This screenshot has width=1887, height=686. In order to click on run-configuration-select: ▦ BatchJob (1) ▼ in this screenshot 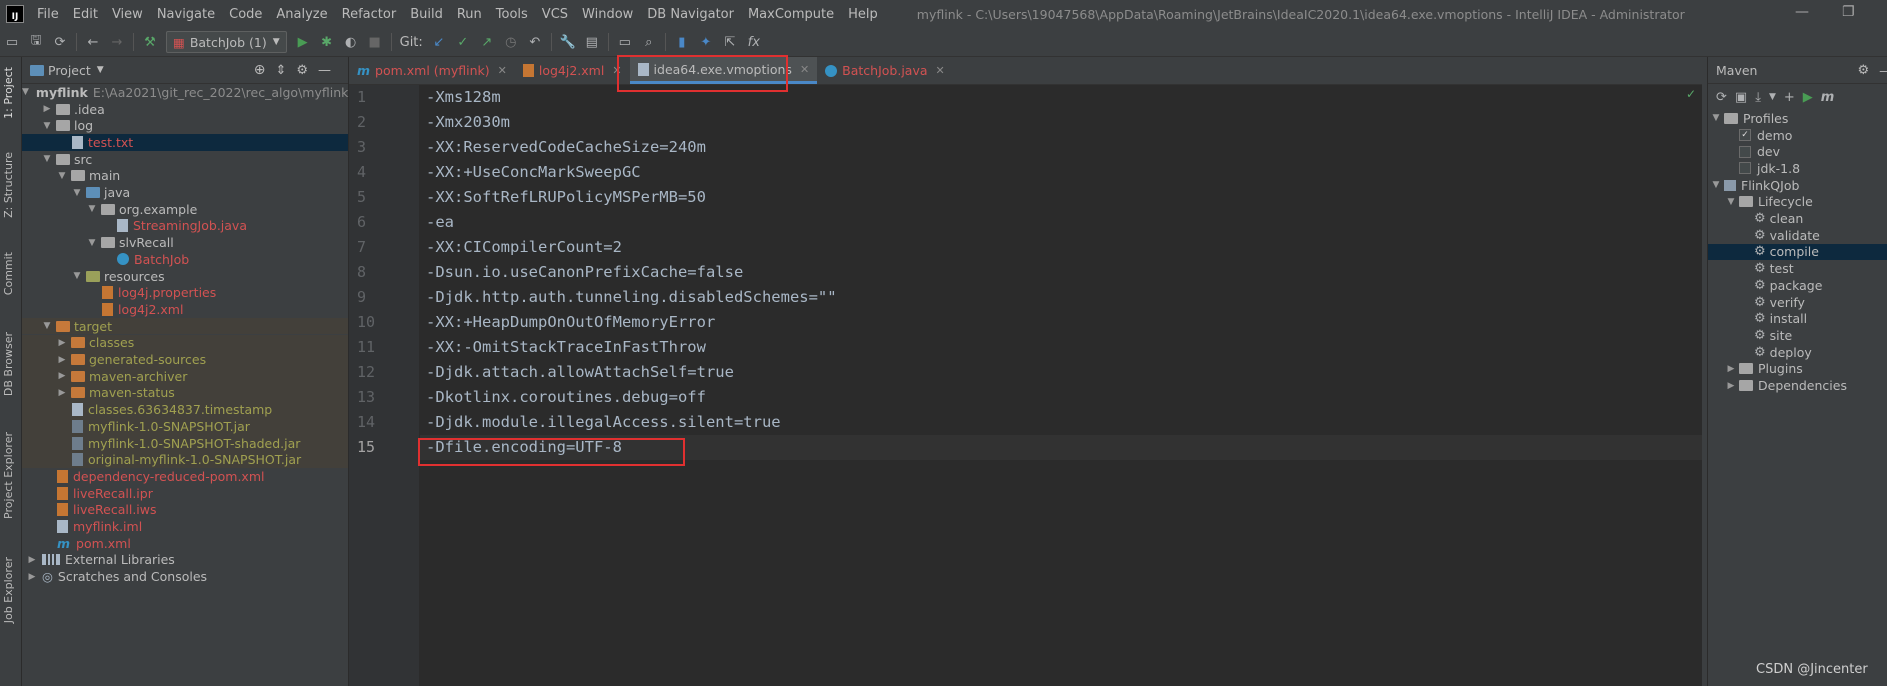, I will do `click(226, 42)`.